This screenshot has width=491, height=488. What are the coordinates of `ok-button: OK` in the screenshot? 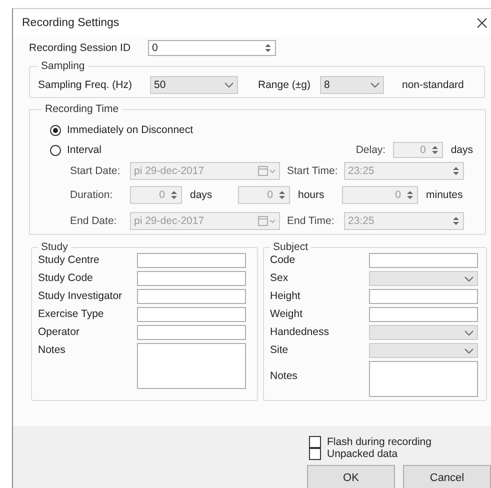 It's located at (351, 476).